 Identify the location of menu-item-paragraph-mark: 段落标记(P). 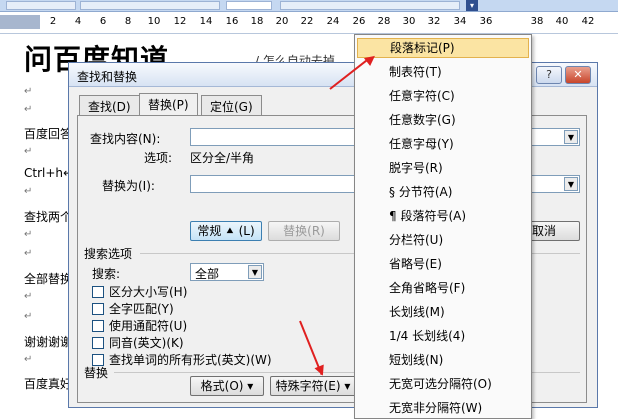
(443, 48).